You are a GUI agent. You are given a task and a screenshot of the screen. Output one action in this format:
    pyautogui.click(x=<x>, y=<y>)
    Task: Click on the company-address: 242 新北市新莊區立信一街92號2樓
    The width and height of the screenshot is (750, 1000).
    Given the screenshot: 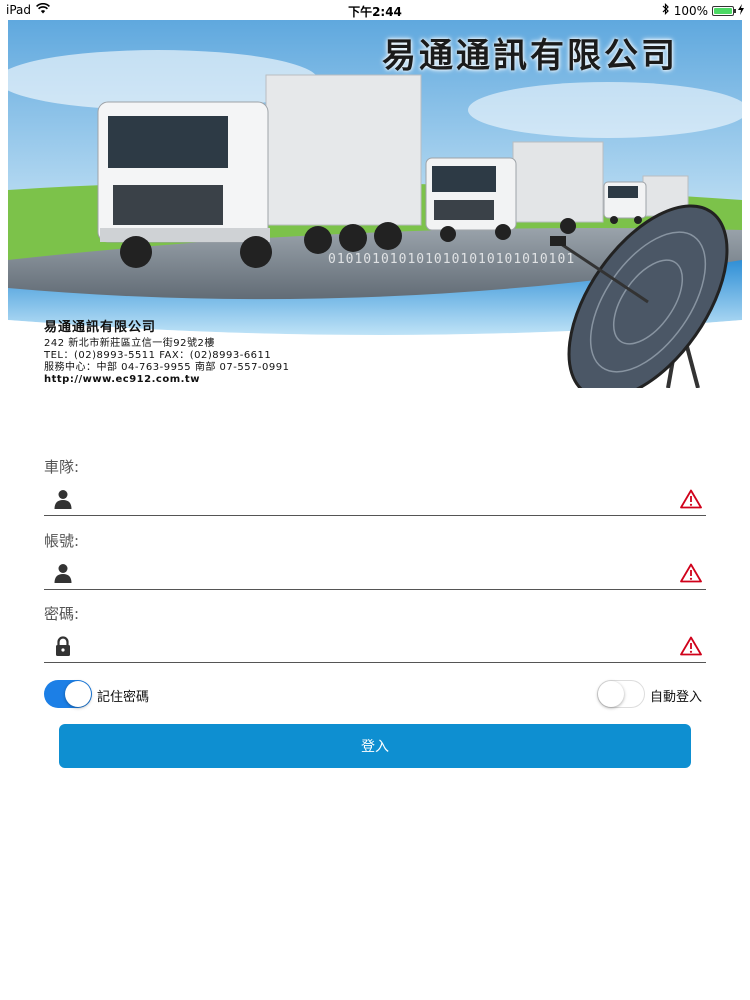 What is the action you would take?
    pyautogui.click(x=129, y=343)
    